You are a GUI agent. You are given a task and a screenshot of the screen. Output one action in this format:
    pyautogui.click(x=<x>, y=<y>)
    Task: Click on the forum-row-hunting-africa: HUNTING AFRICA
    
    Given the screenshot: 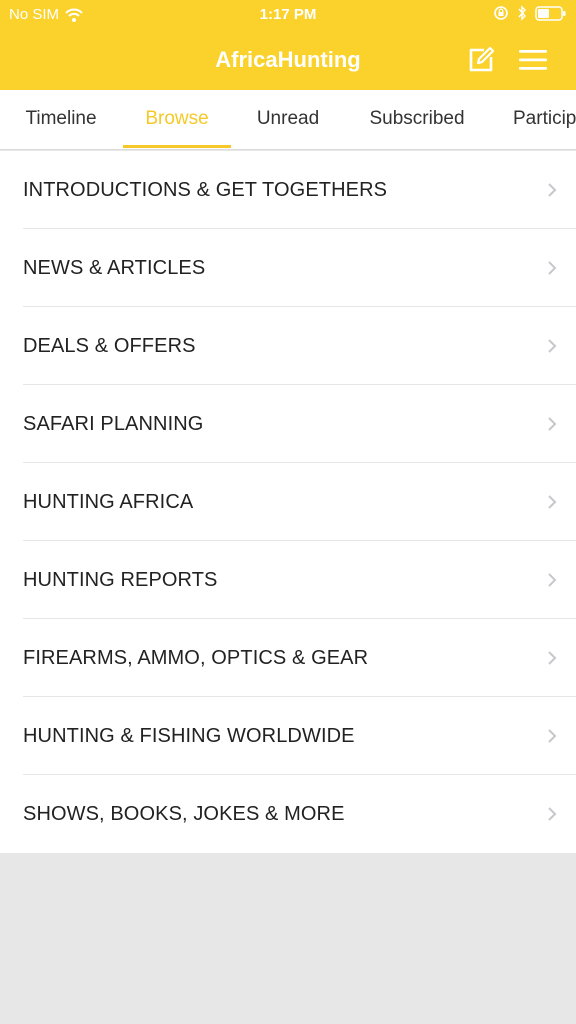 What is the action you would take?
    pyautogui.click(x=288, y=502)
    